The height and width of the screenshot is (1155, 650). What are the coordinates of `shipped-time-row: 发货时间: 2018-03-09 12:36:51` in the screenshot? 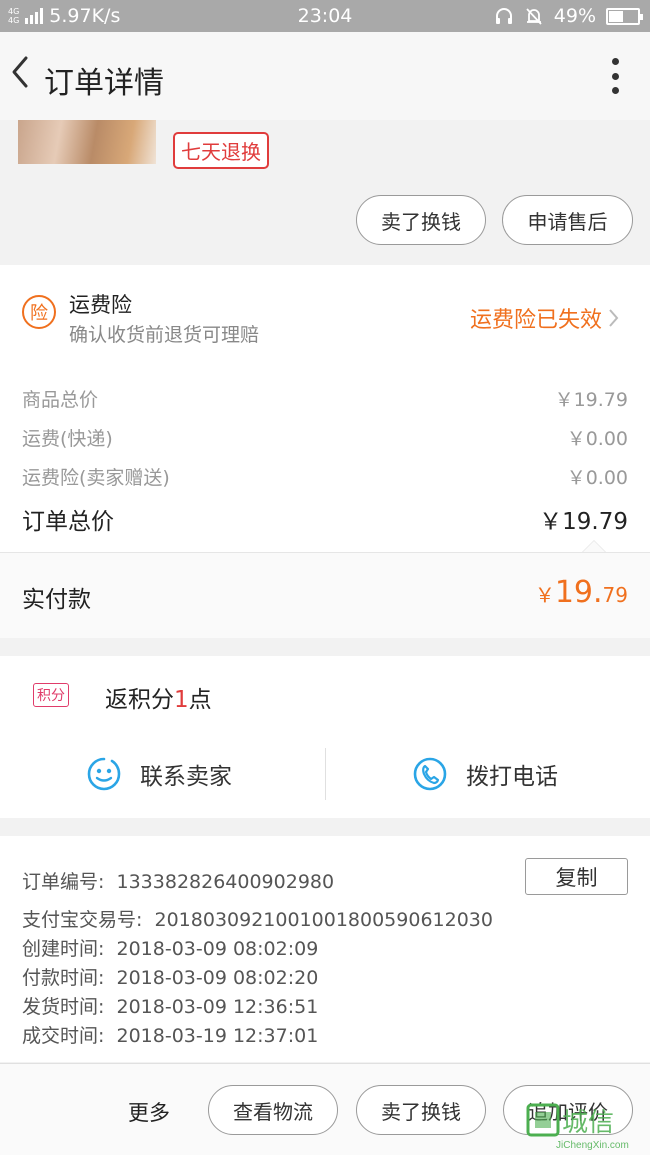 It's located at (170, 1007).